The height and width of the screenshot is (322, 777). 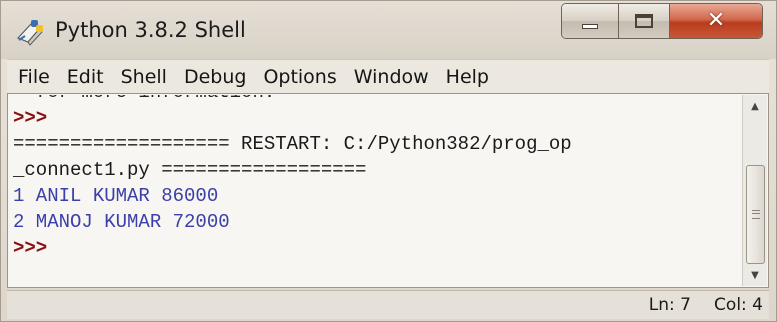 I want to click on column-number: Col: 4, so click(x=738, y=305).